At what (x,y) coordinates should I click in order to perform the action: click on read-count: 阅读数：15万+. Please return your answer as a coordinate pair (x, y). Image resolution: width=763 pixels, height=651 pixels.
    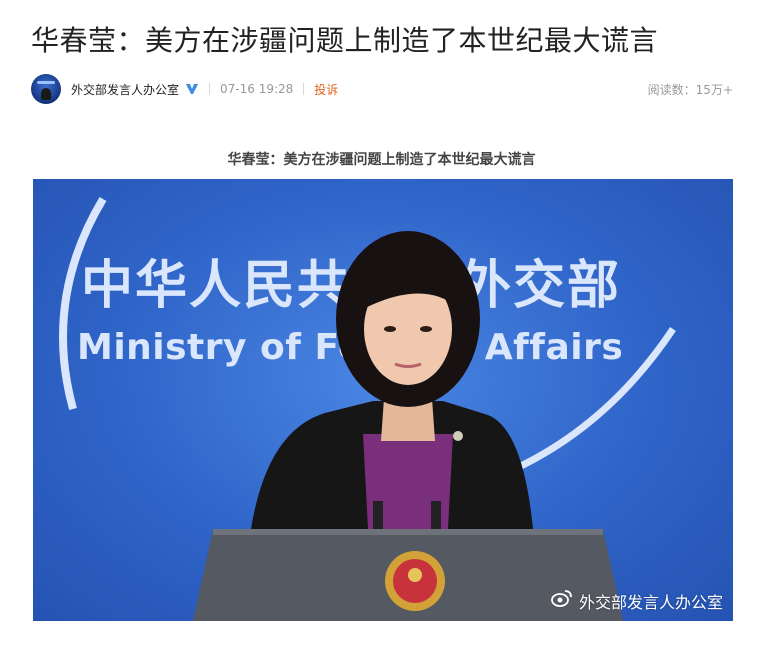
    Looking at the image, I should click on (690, 89).